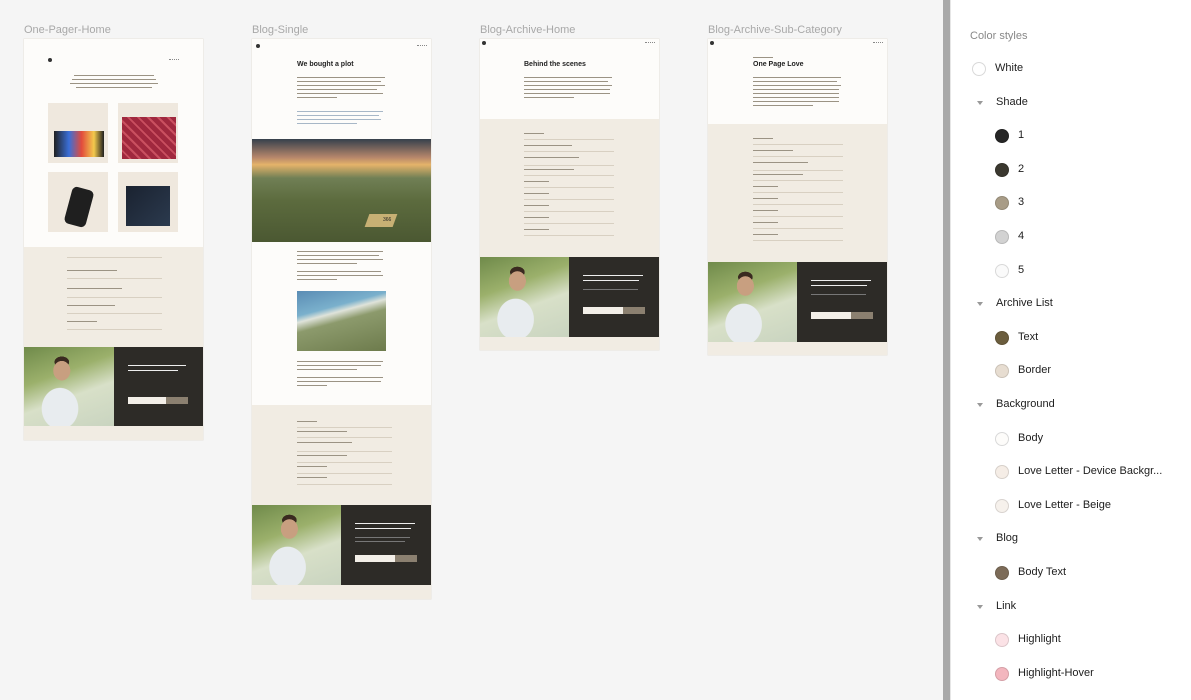 The width and height of the screenshot is (1191, 700). I want to click on category-title: One Page Love, so click(778, 64).